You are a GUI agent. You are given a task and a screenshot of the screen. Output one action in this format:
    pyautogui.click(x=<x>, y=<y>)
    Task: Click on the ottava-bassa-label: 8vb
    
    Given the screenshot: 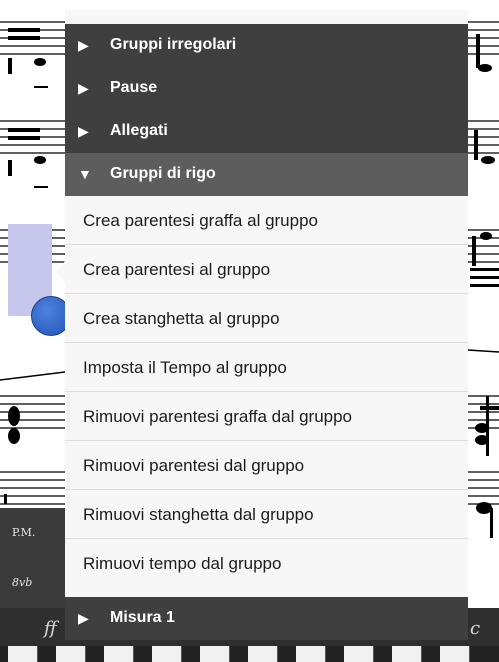 What is the action you would take?
    pyautogui.click(x=22, y=582)
    